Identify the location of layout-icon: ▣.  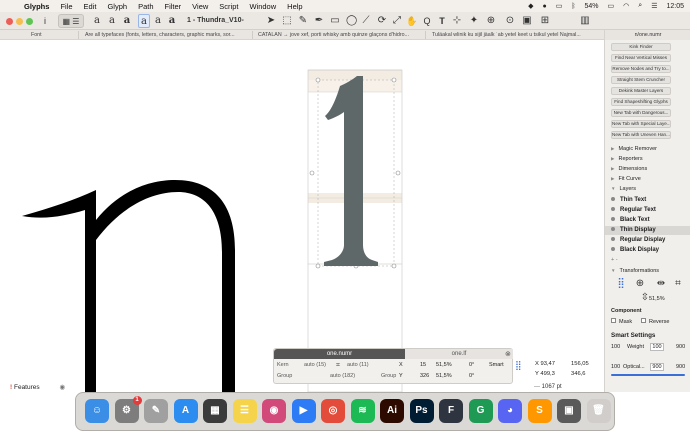
(527, 21).